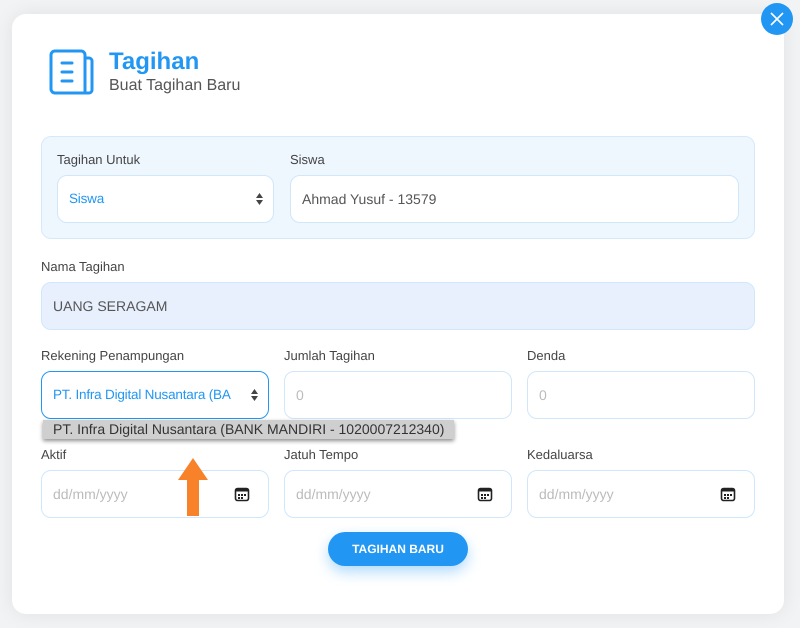 The image size is (800, 628). What do you see at coordinates (174, 86) in the screenshot?
I see `page-subtitle: Buat Tagihan Baru` at bounding box center [174, 86].